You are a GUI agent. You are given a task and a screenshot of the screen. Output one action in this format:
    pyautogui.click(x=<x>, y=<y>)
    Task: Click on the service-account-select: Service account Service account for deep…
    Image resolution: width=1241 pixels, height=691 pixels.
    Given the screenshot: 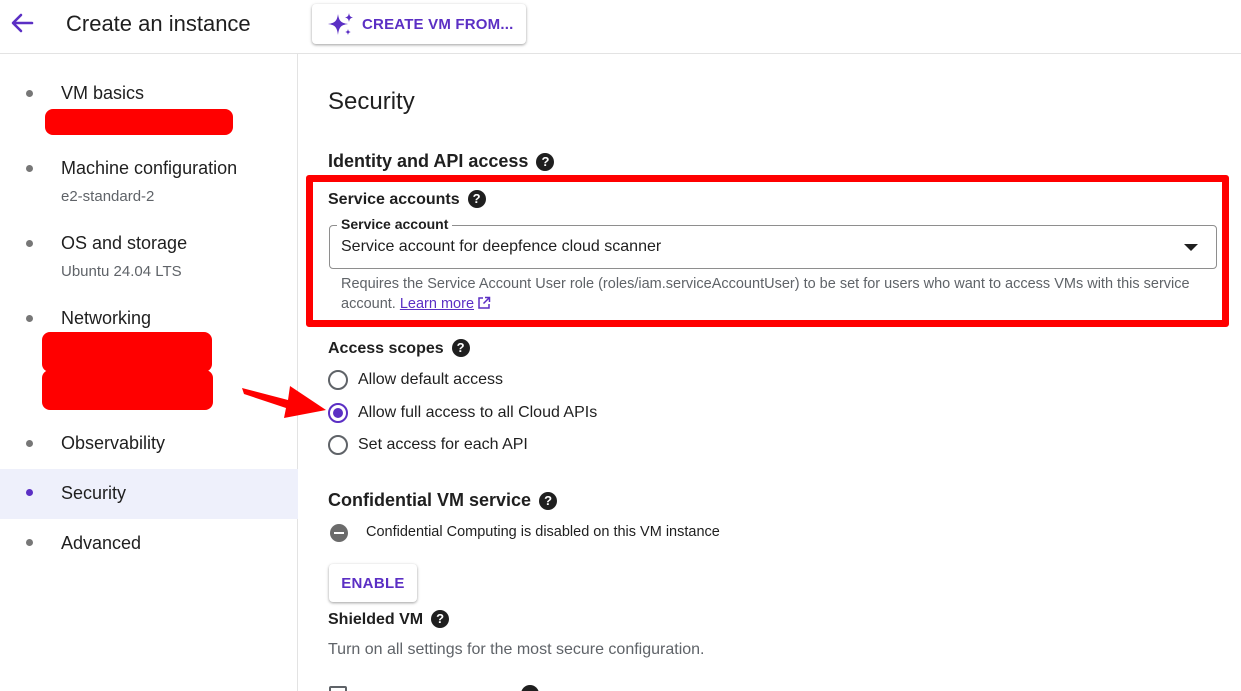 What is the action you would take?
    pyautogui.click(x=773, y=242)
    